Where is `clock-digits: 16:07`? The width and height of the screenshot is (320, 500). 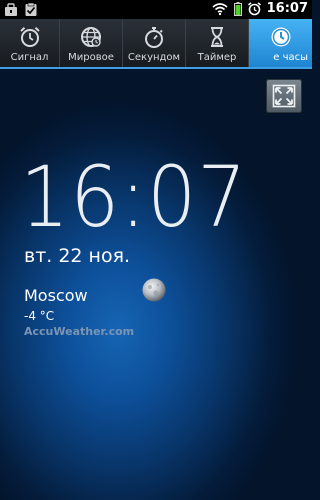
clock-digits: 16:07 is located at coordinates (134, 197).